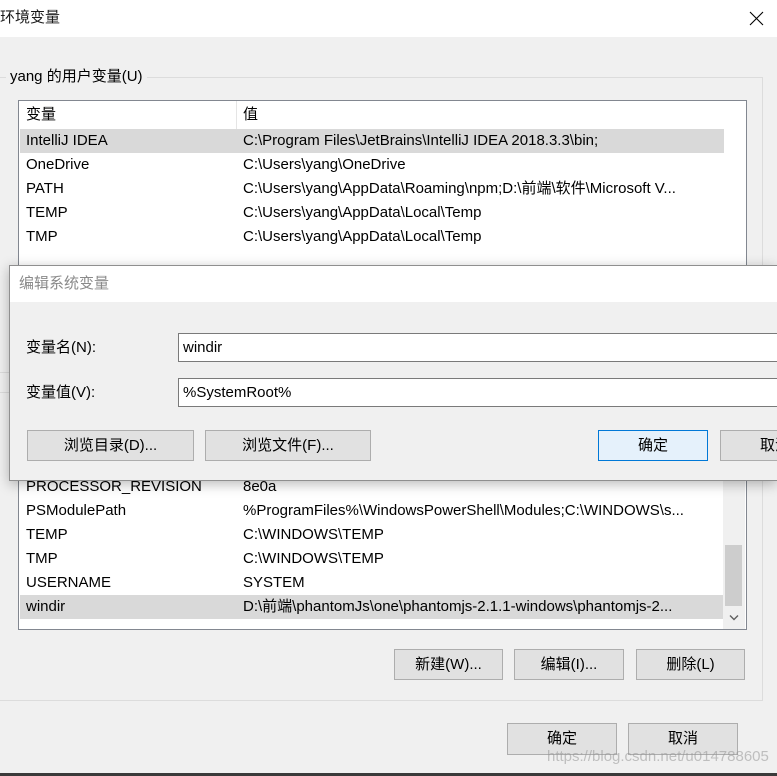  I want to click on scrollbar-thumb, so click(733, 575).